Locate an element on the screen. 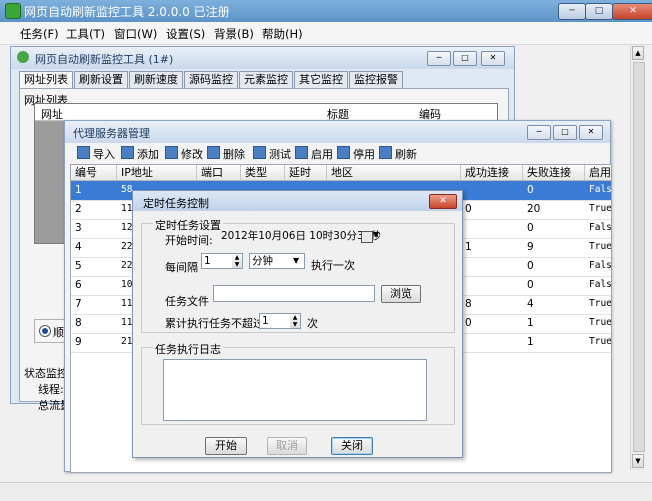  column-header-enabled: 启用 is located at coordinates (598, 173).